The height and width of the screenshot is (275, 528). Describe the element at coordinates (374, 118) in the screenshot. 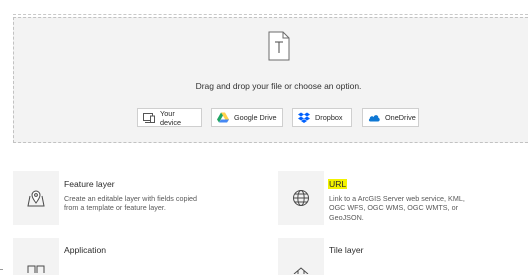

I see `onedrive-icon` at that location.